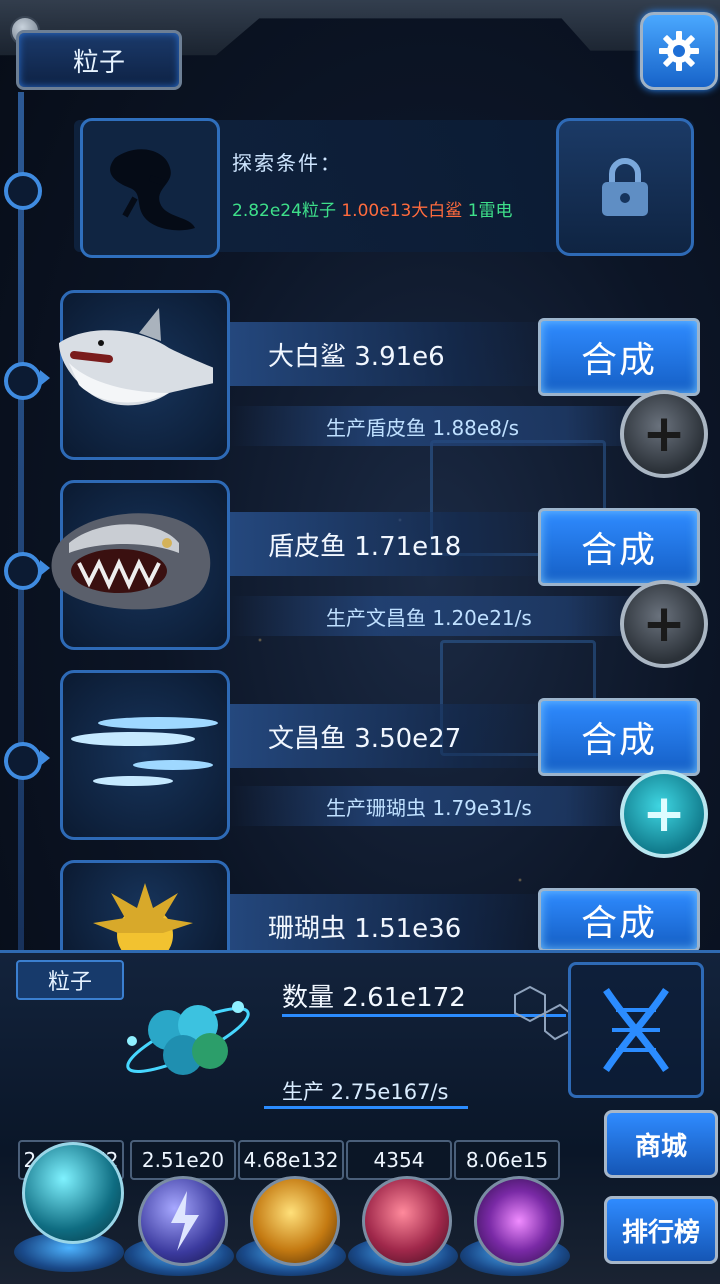  What do you see at coordinates (131, 561) in the screenshot?
I see `armored-fish-icon` at bounding box center [131, 561].